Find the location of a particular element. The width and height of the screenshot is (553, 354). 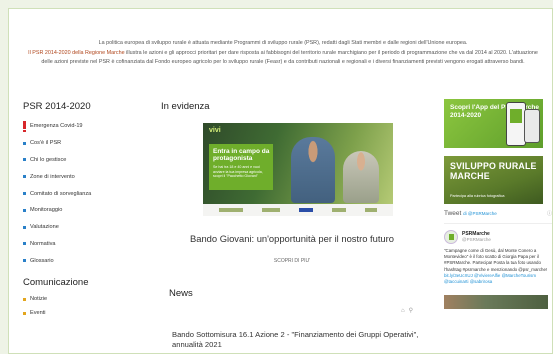

sidebar-item-label: Comitato di sorveglianza is located at coordinates (61, 193).